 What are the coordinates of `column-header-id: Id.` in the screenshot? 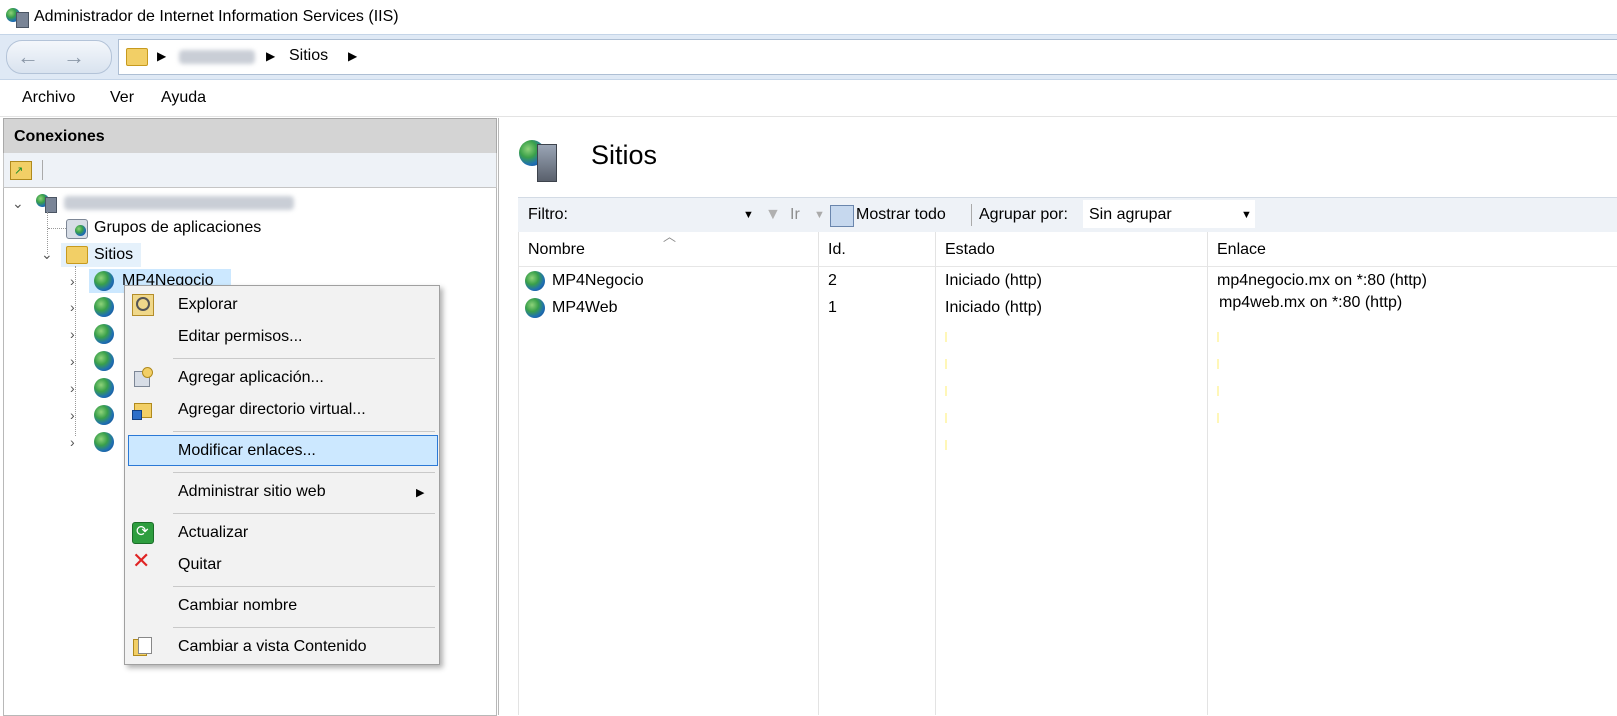 It's located at (837, 250).